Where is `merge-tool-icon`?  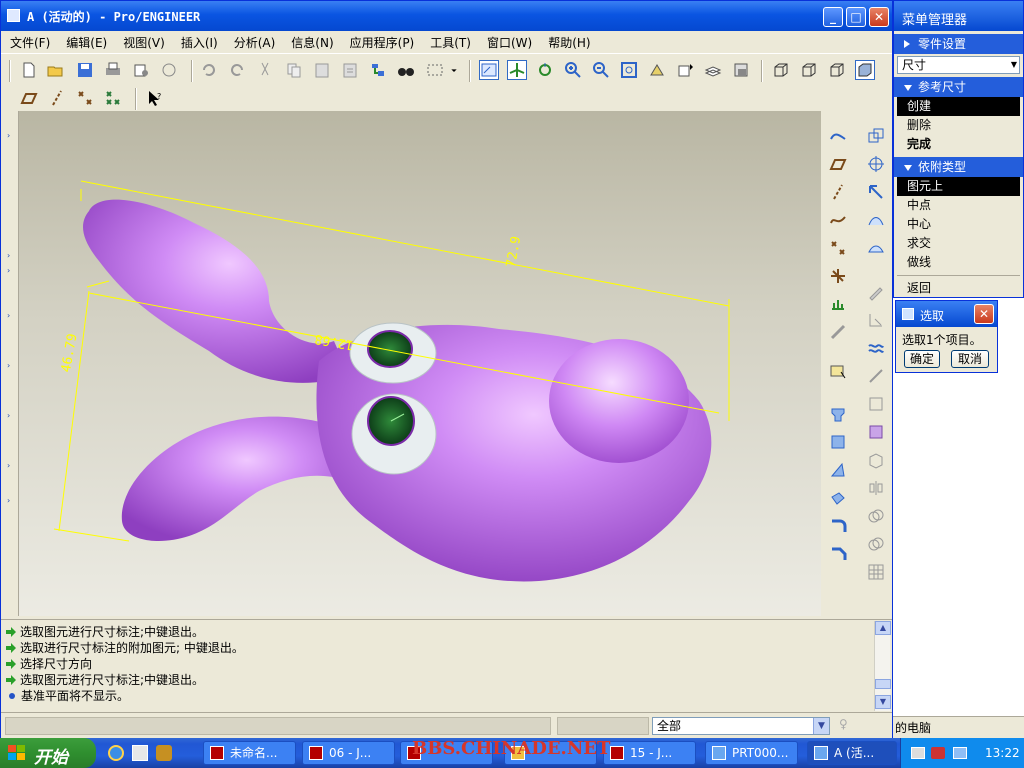
merge-tool-icon is located at coordinates (876, 516).